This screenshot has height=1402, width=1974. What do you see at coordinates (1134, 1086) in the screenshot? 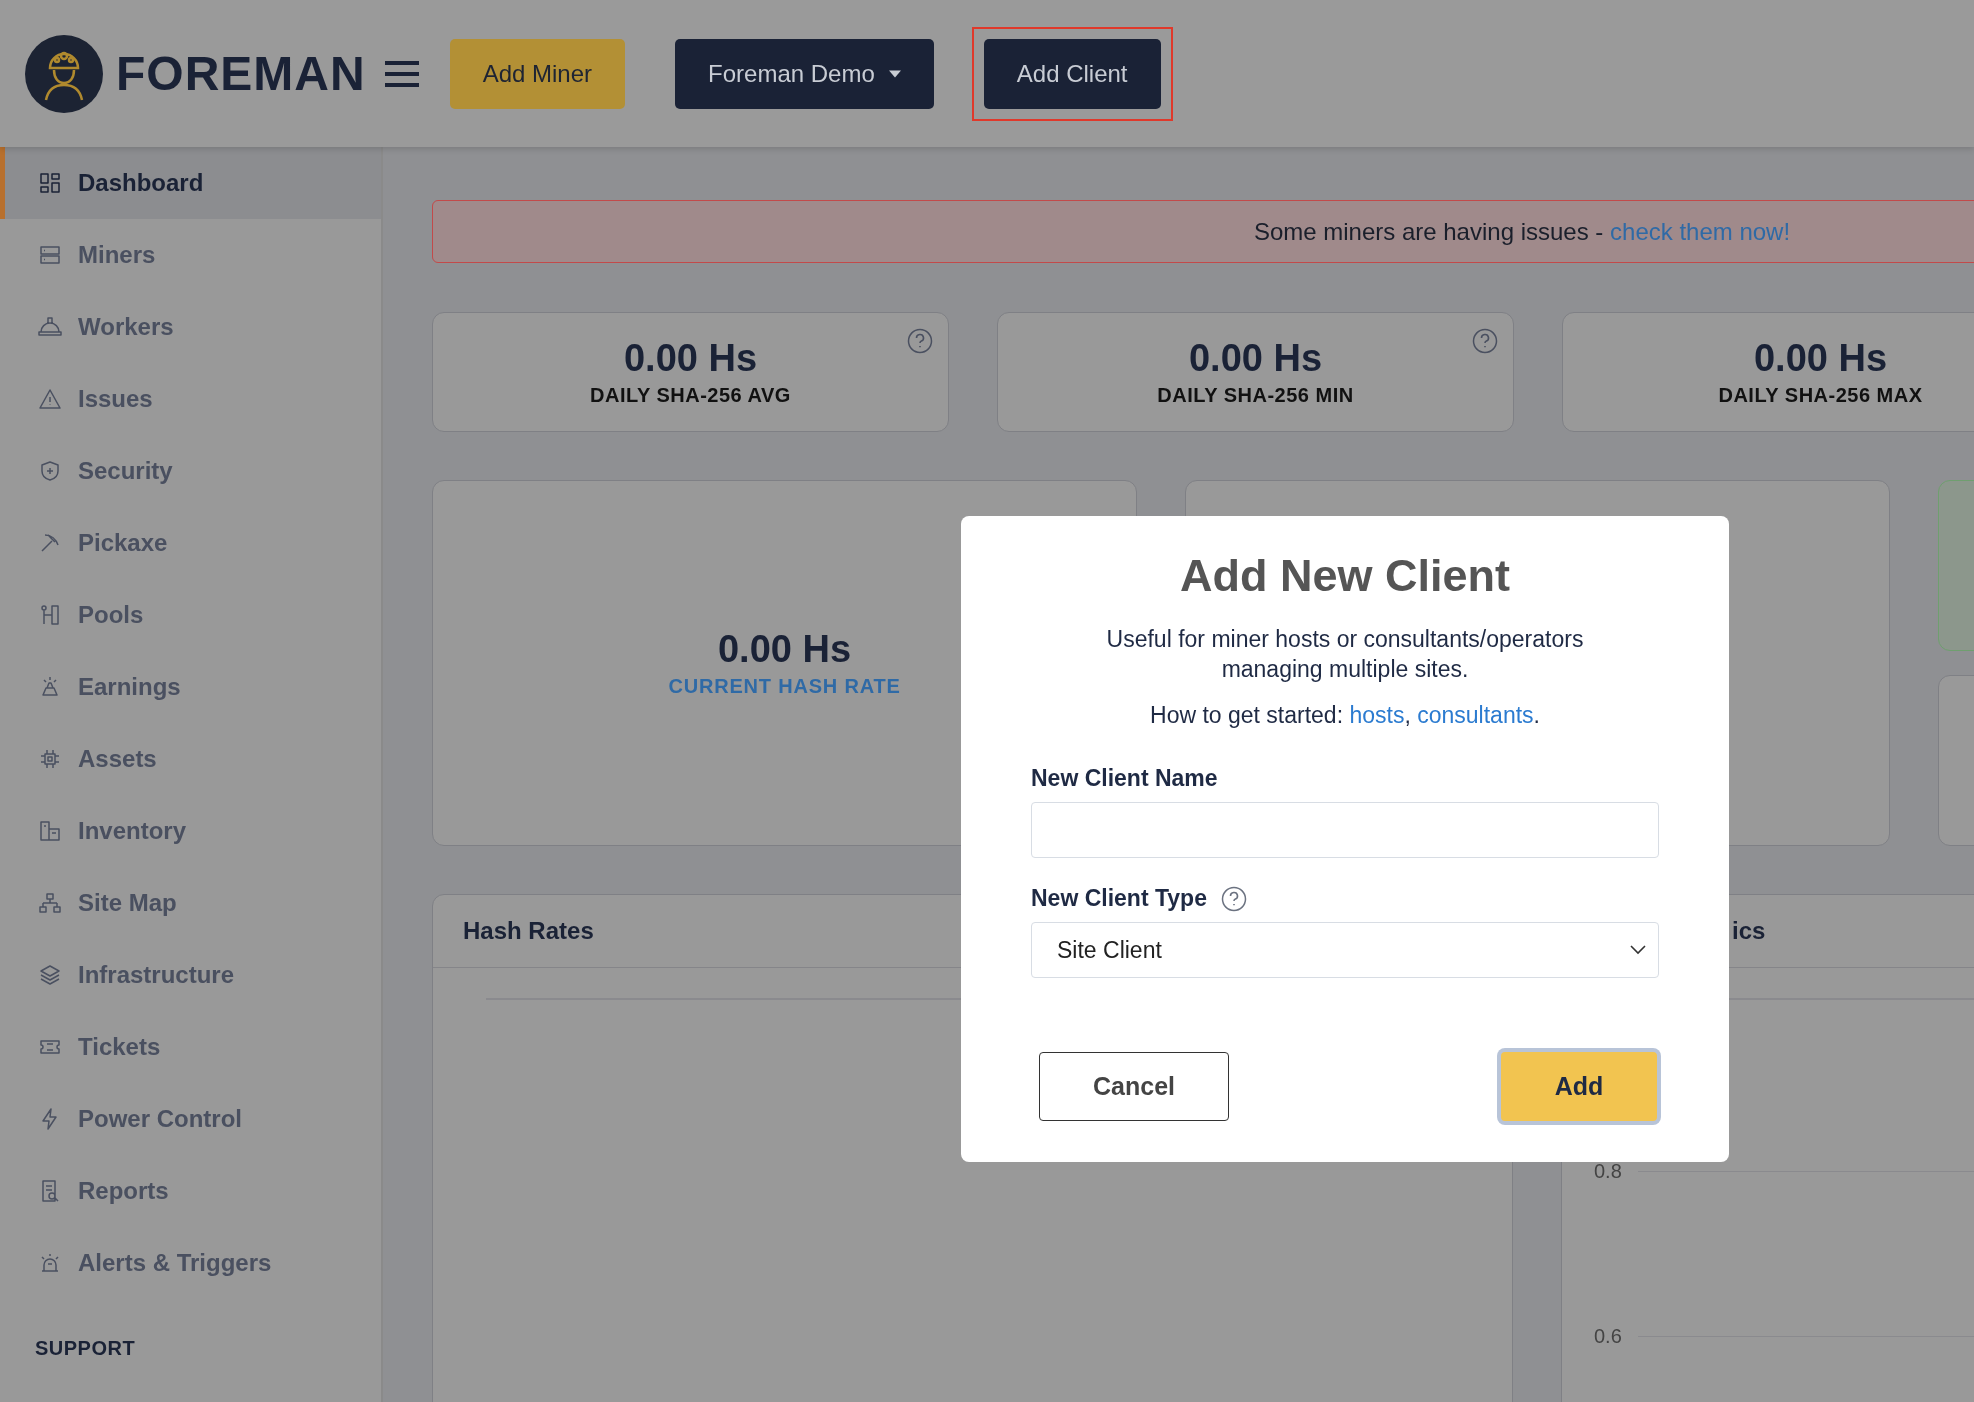
I see `cancel-button: Cancel` at bounding box center [1134, 1086].